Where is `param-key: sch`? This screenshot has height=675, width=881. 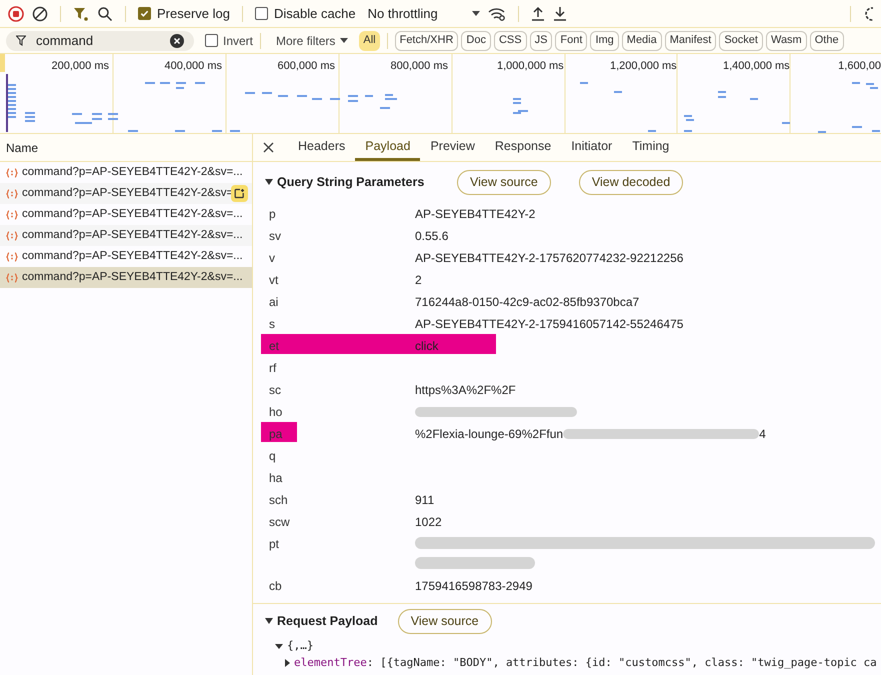 param-key: sch is located at coordinates (334, 498).